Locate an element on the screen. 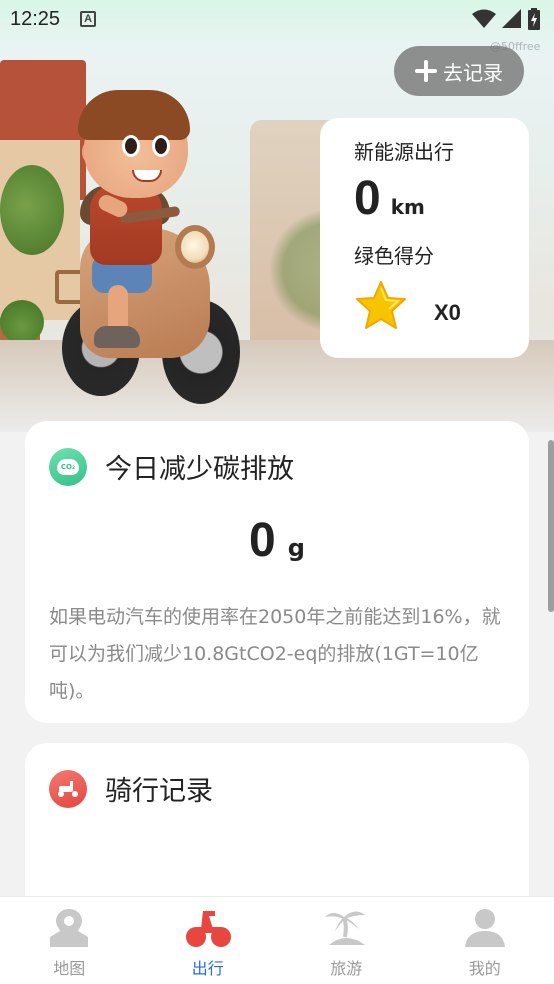 The width and height of the screenshot is (554, 984). boy-shoe is located at coordinates (117, 337).